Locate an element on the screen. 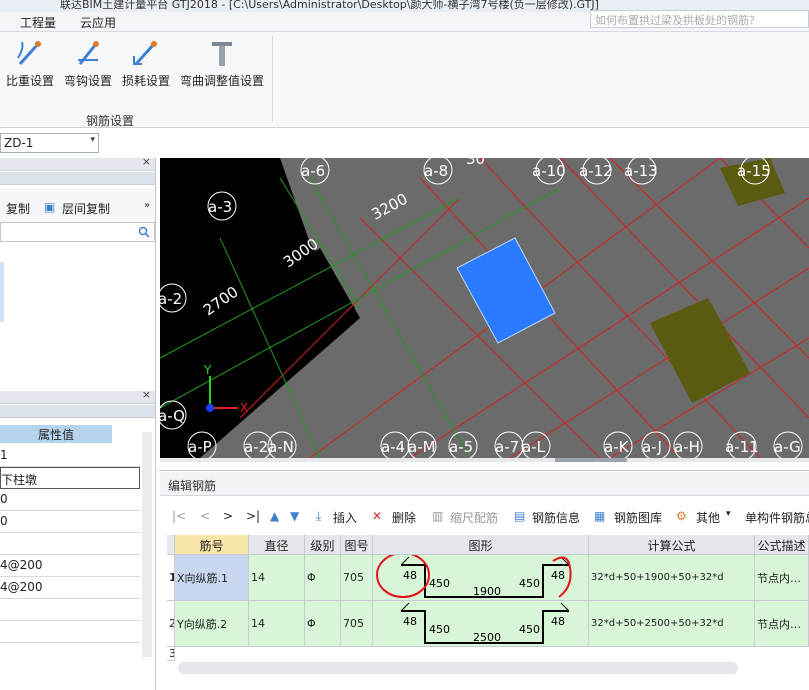 The image size is (809, 690). insert-icon: ⤓ is located at coordinates (319, 516).